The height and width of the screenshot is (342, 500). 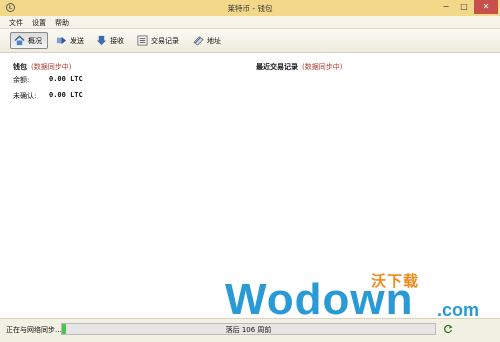 I want to click on title-bar: Ł 莱特币 - 钱包 − □ ✕, so click(x=250, y=8).